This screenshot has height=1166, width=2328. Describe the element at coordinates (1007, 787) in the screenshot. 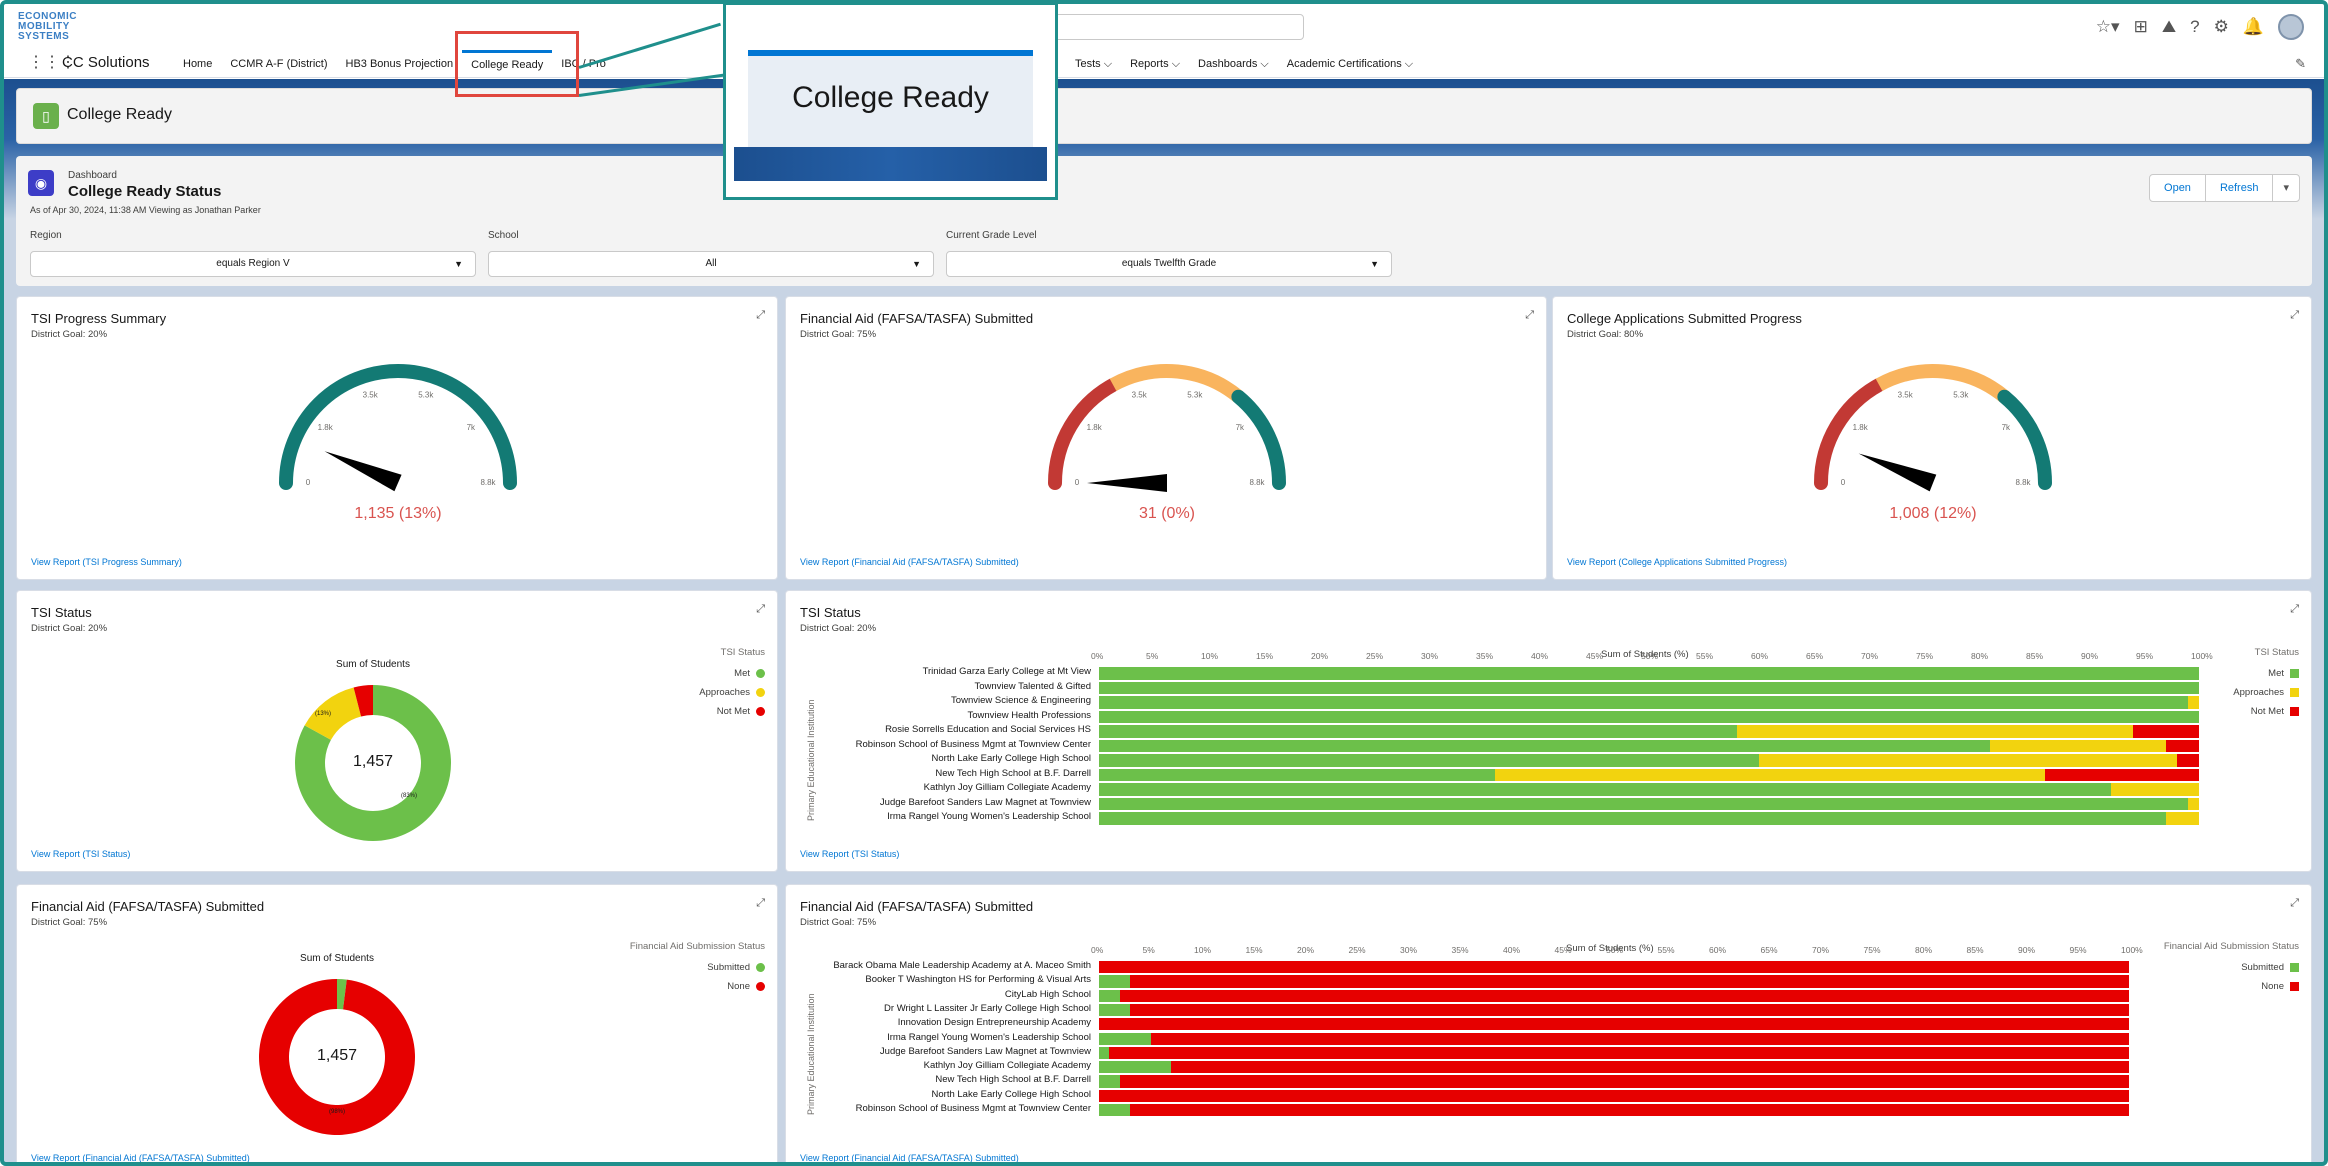

I see `category-label: Kathlyn Joy Gilliam Collegiate Academy` at that location.